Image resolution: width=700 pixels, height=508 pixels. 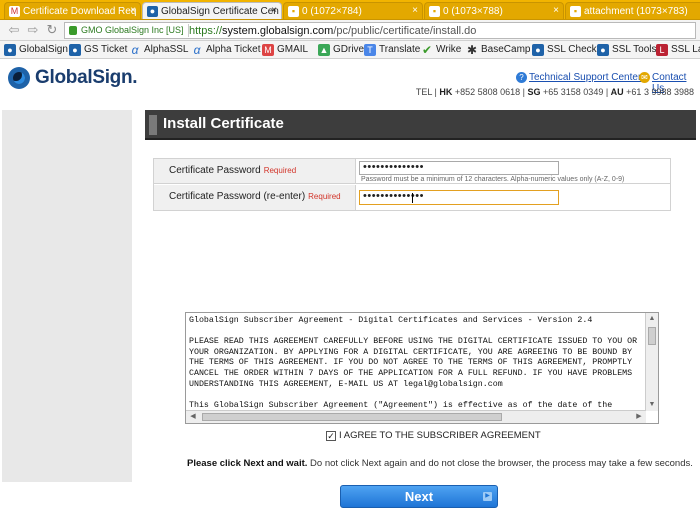 I want to click on globalsign-logo-icon, so click(x=19, y=78).